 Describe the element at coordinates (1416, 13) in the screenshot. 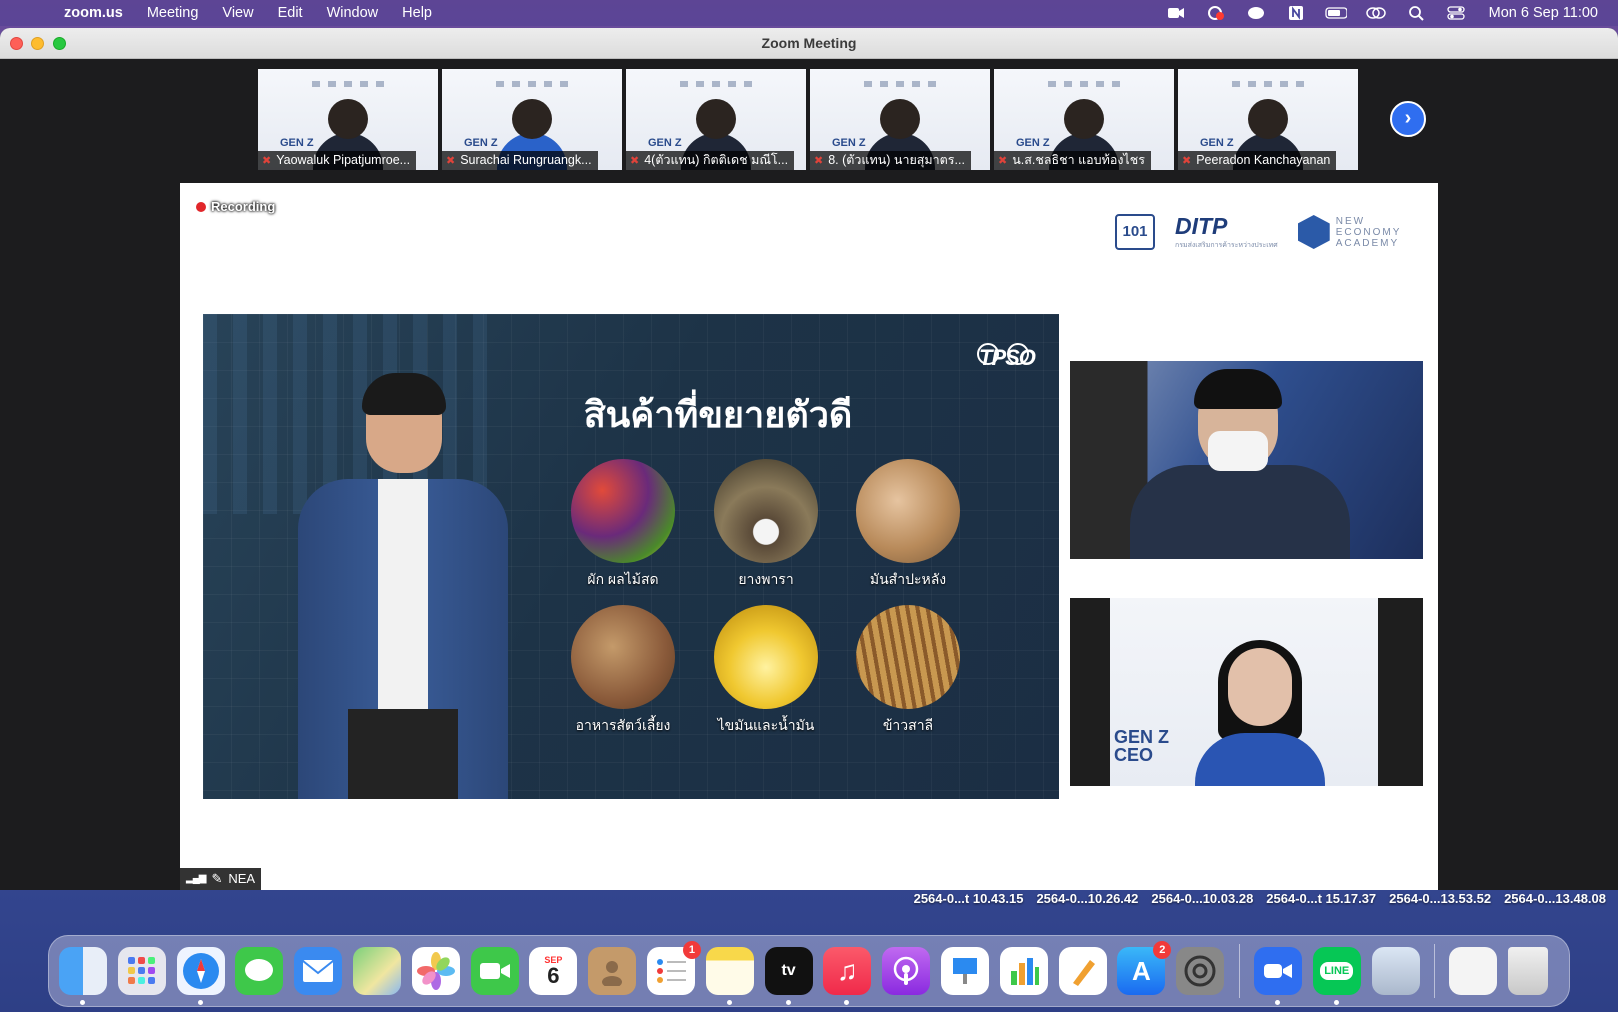

I see `spotlight-search-icon` at that location.